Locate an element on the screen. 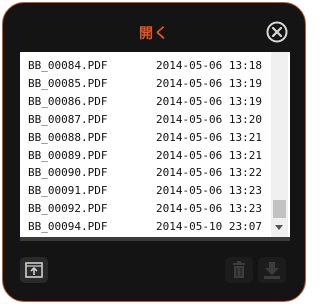  vertical-scrollbar is located at coordinates (279, 144).